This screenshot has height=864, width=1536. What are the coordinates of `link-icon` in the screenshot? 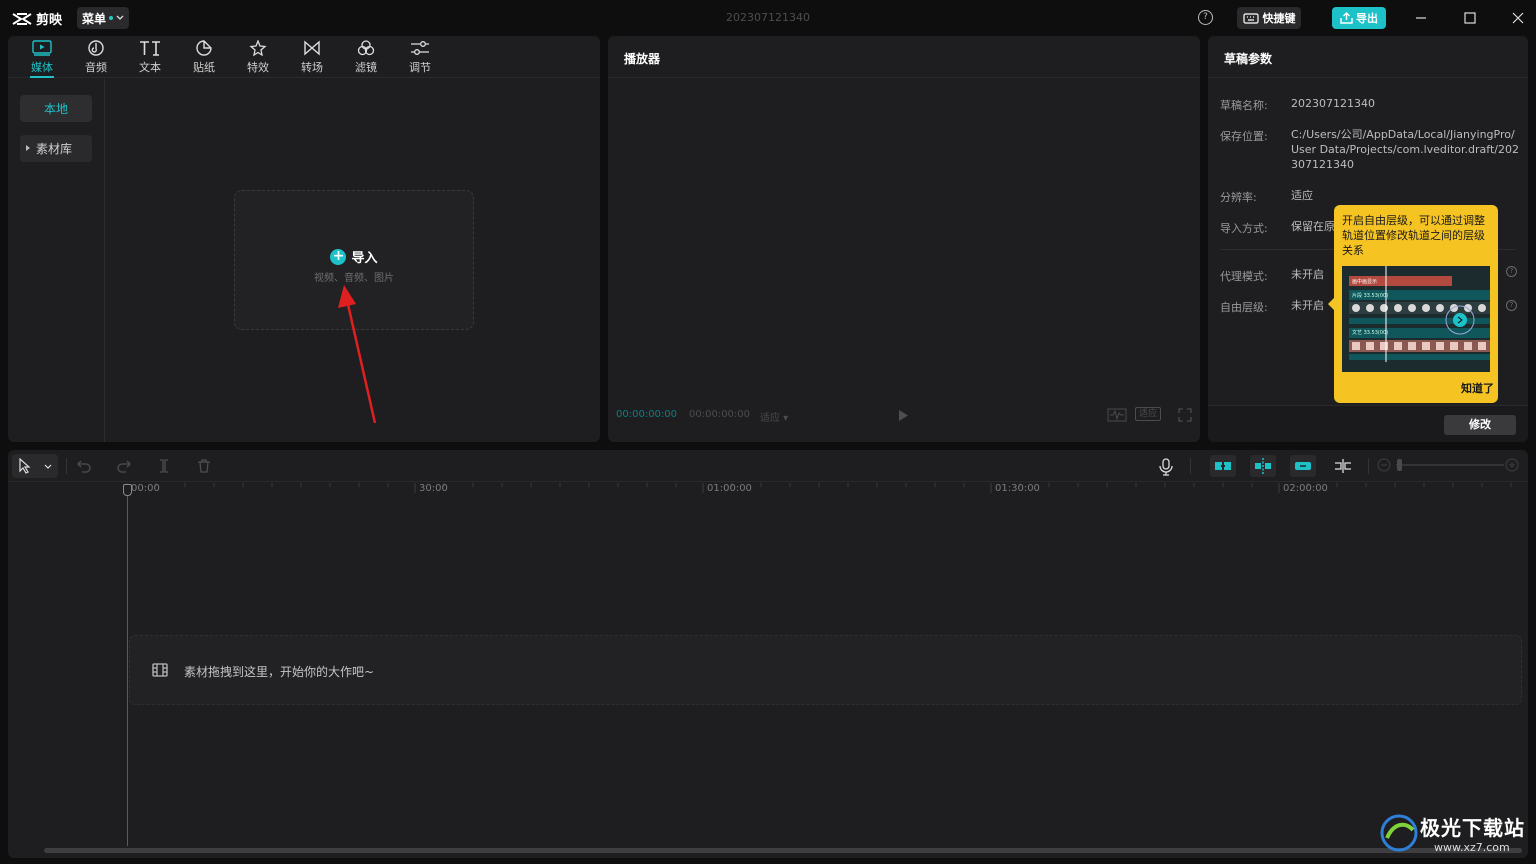 It's located at (1303, 466).